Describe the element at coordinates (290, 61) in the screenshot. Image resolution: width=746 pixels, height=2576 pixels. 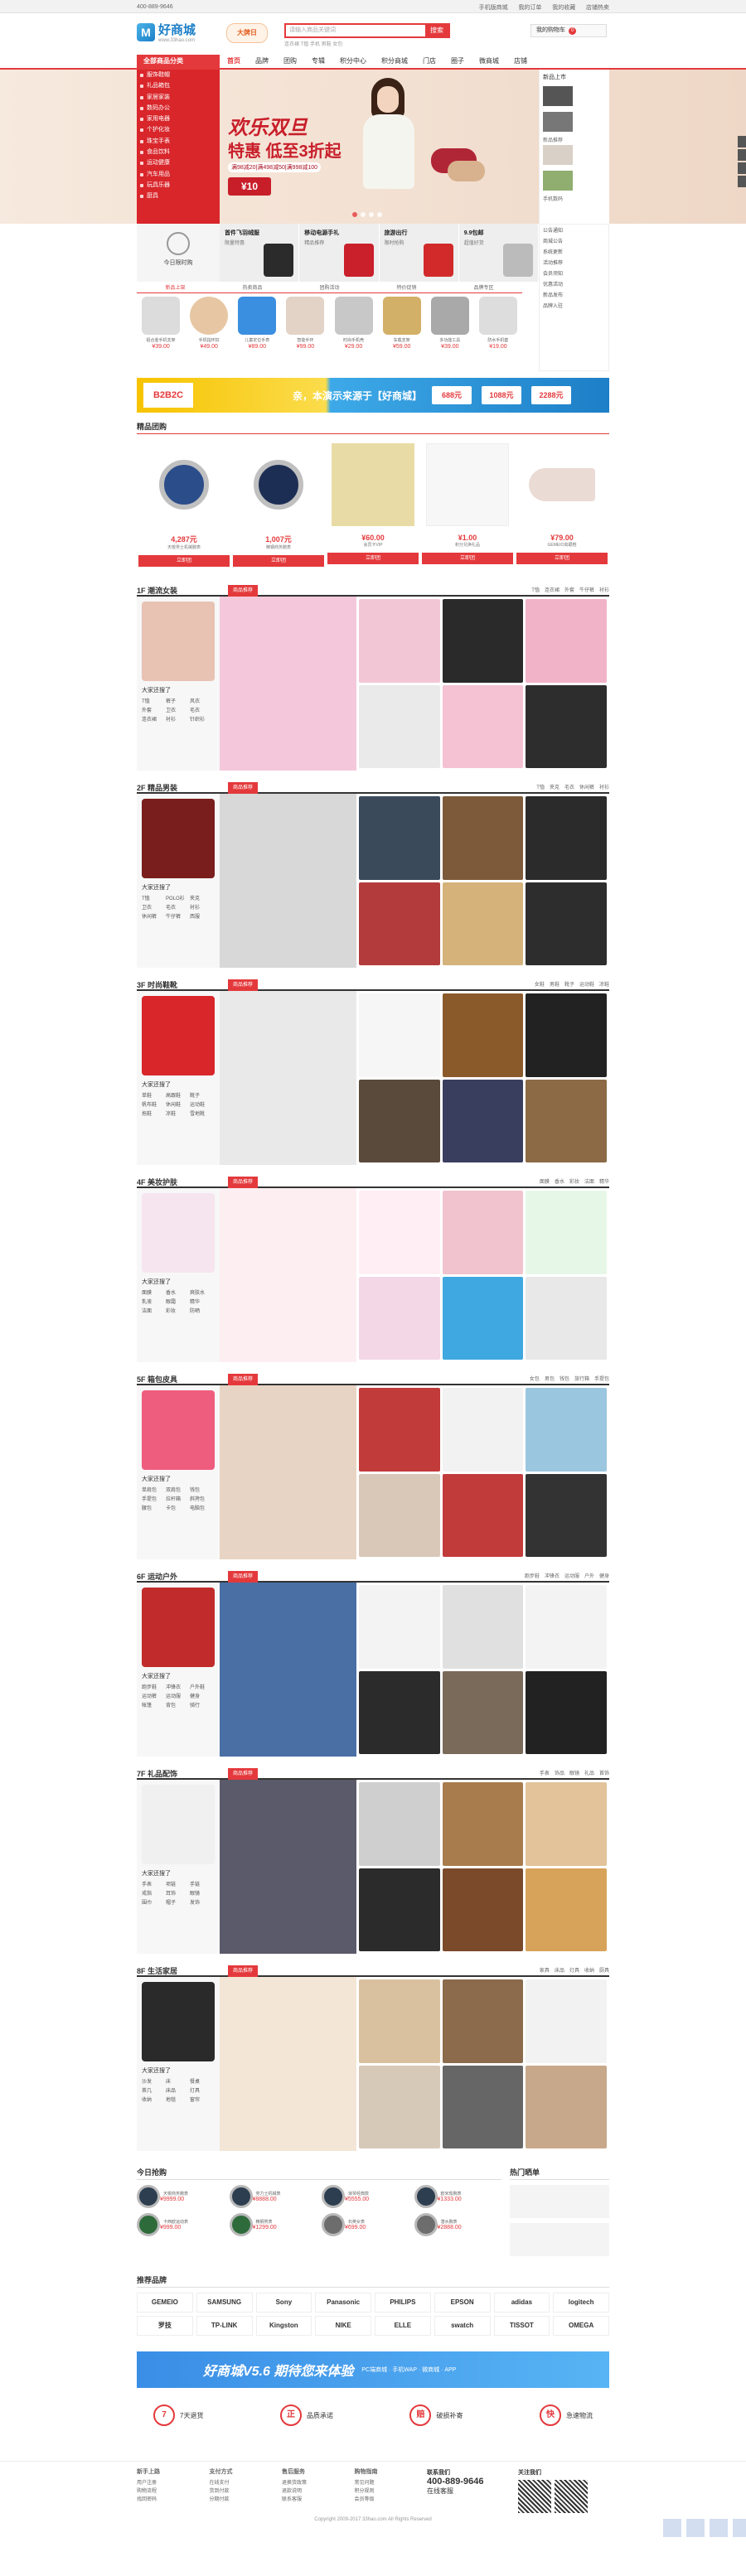
I see `nav-item-group: 团购` at that location.